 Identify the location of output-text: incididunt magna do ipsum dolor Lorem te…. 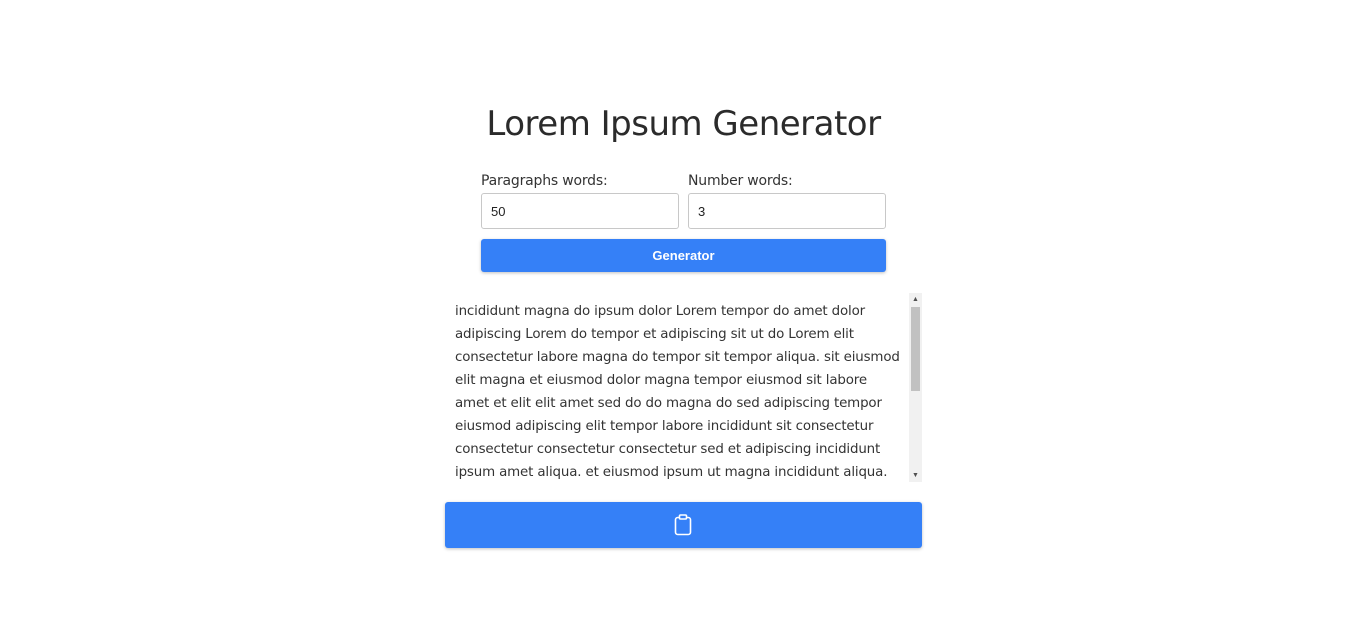
(677, 392).